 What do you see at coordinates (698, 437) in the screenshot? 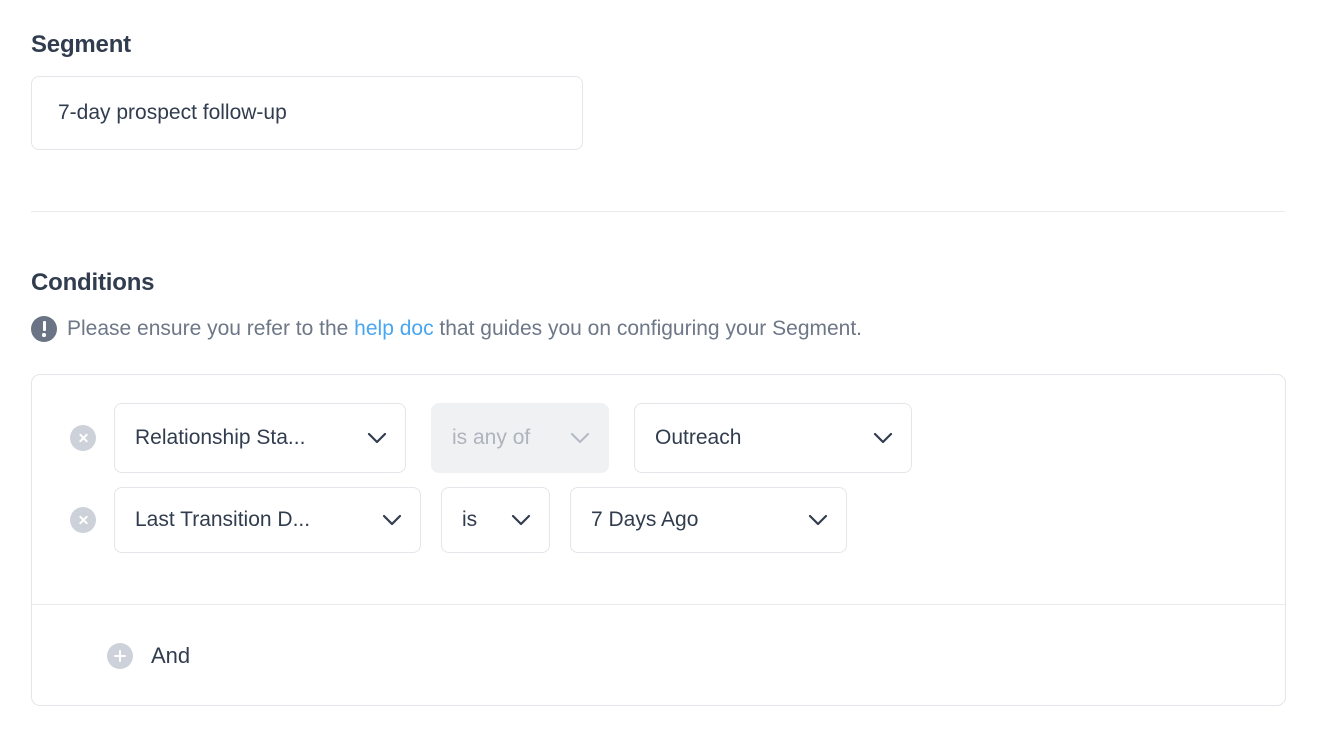
I see `condition-value-label: Outreach` at bounding box center [698, 437].